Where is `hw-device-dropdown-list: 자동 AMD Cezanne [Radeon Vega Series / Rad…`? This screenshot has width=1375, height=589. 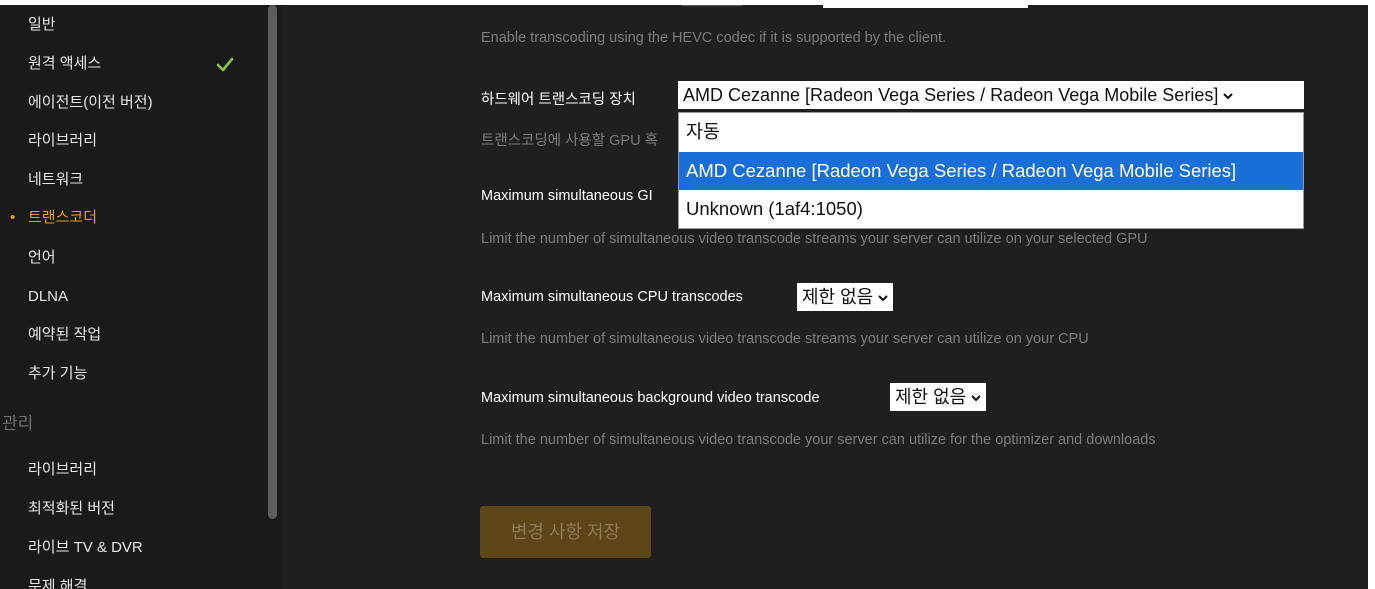 hw-device-dropdown-list: 자동 AMD Cezanne [Radeon Vega Series / Rad… is located at coordinates (991, 170).